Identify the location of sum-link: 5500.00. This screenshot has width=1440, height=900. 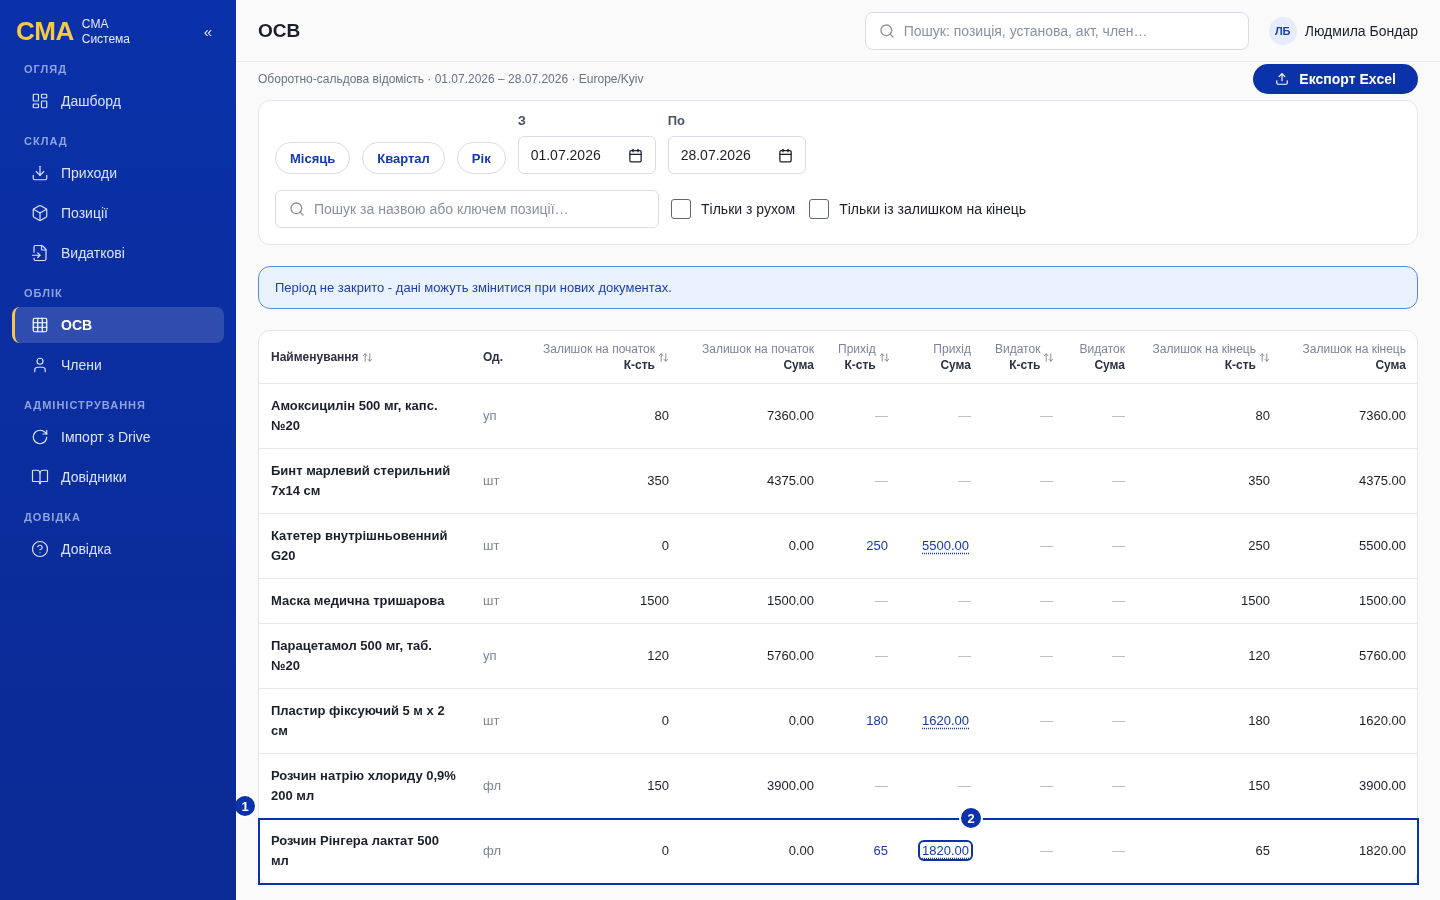
(945, 545).